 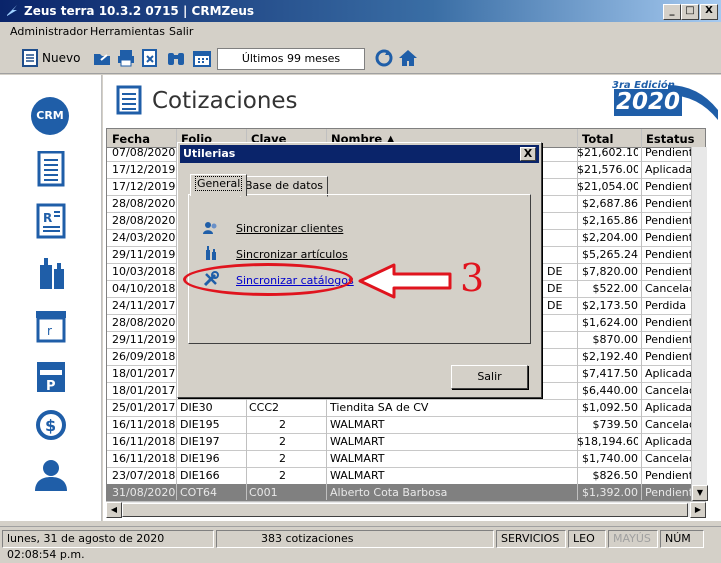 What do you see at coordinates (144, 390) in the screenshot?
I see `cell-fecha: 18/01/2017` at bounding box center [144, 390].